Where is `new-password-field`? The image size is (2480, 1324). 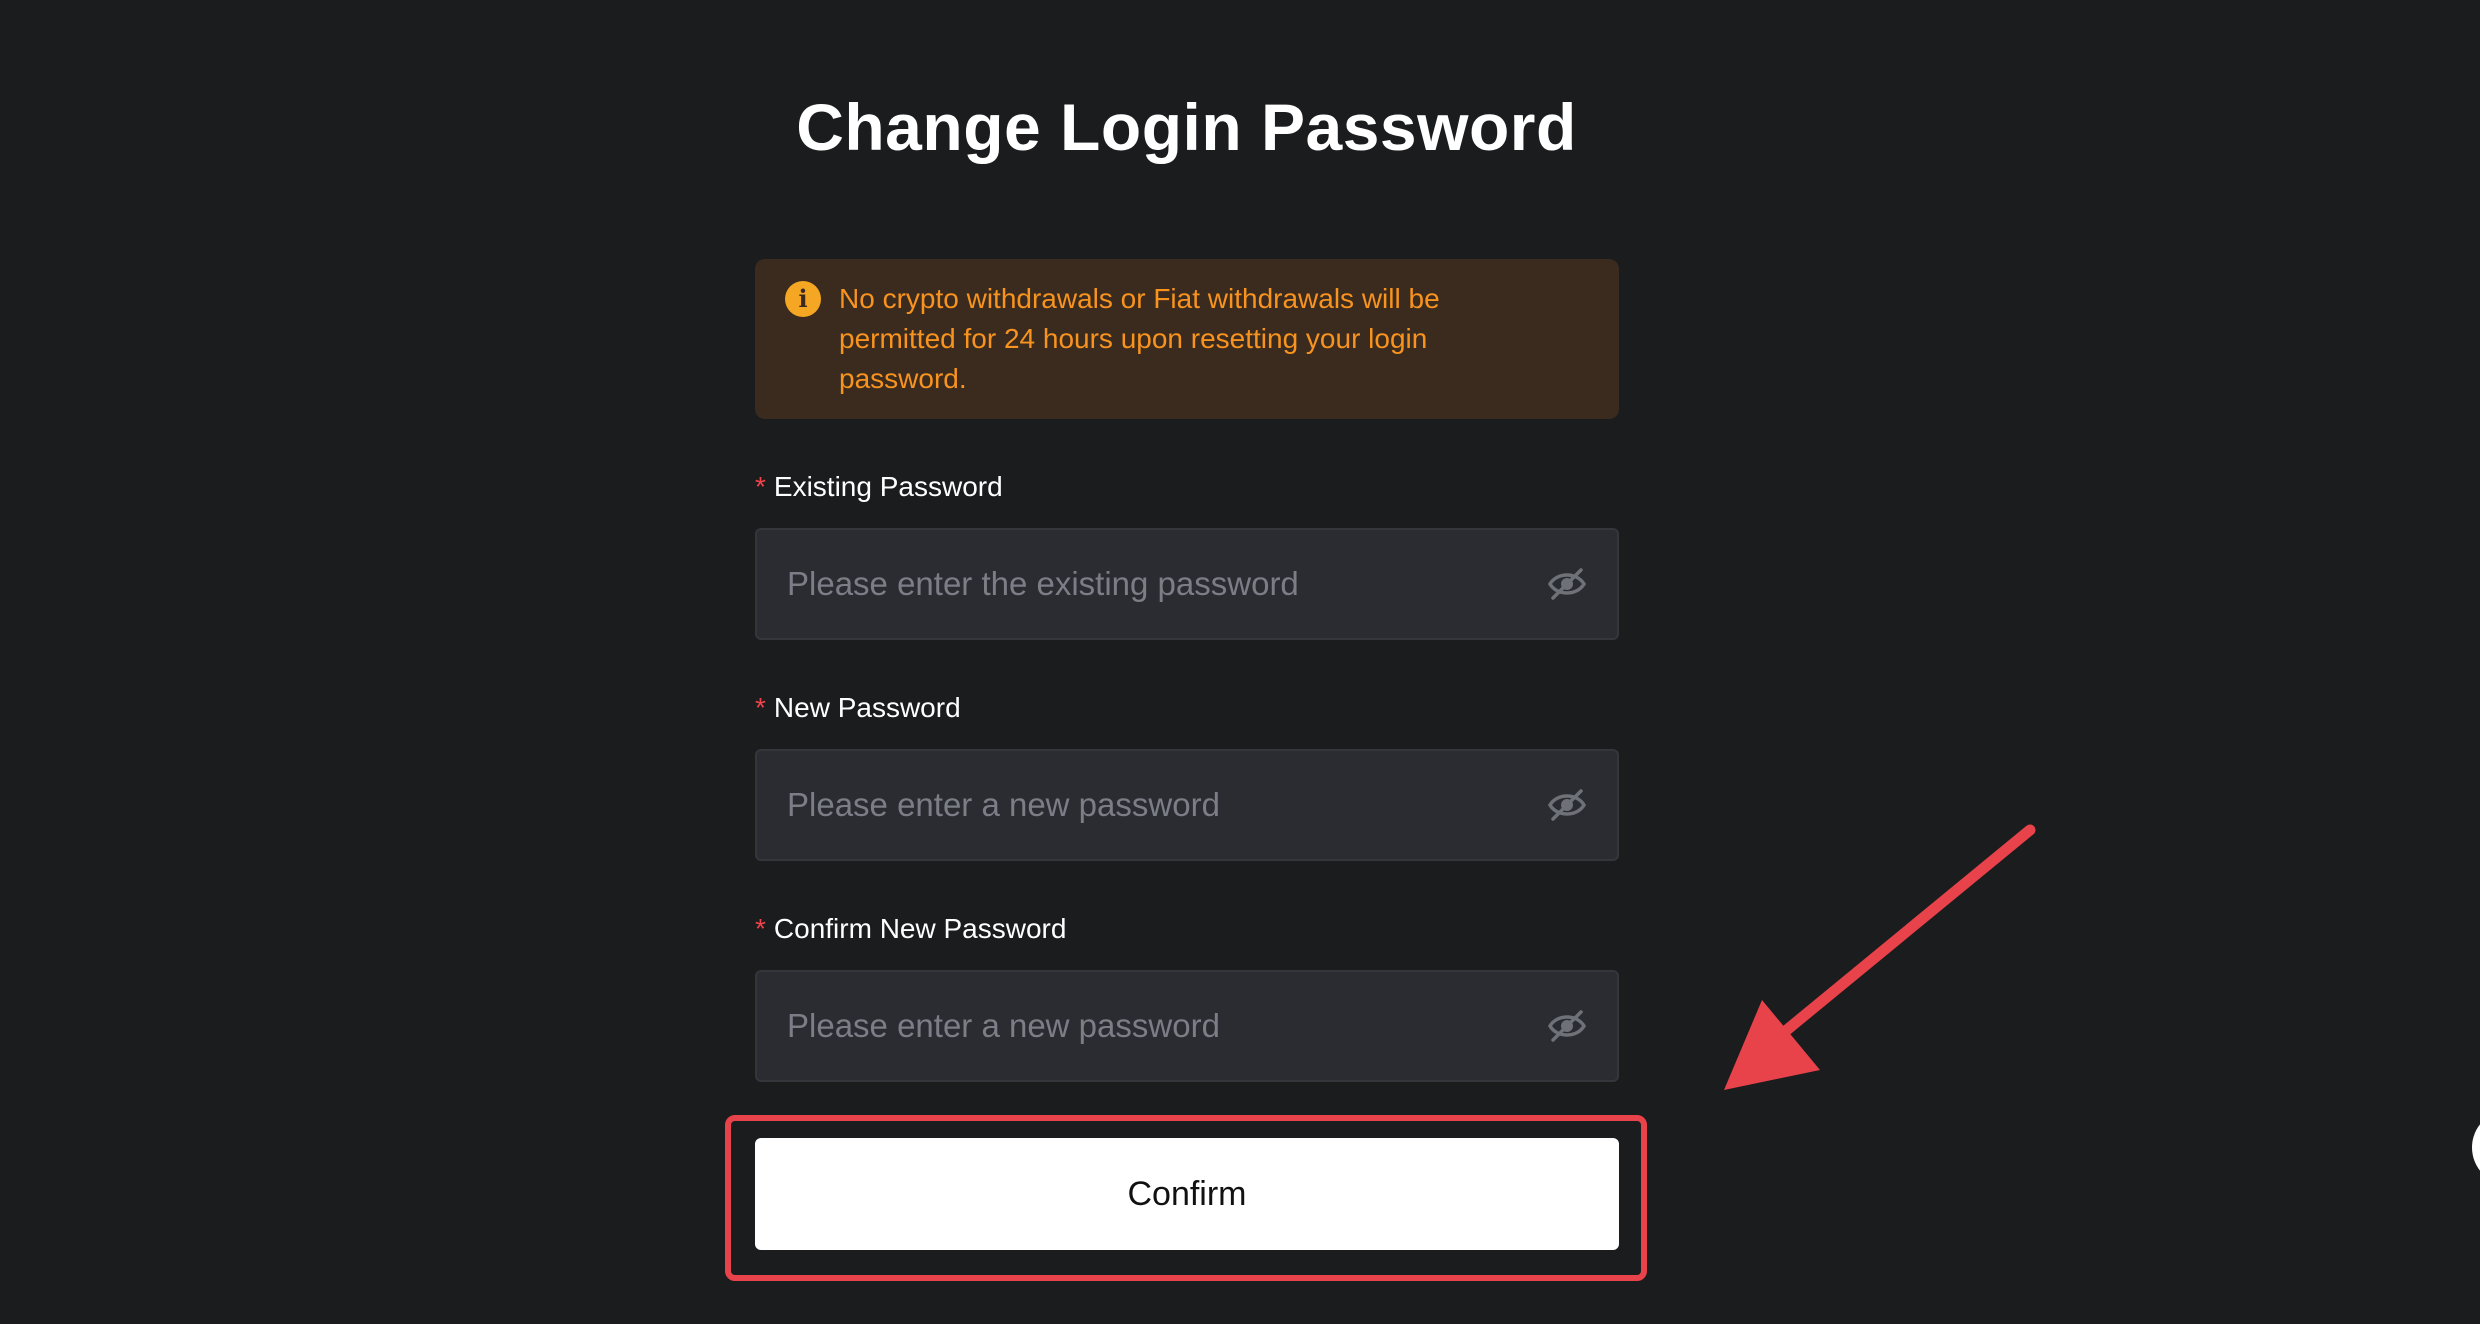
new-password-field is located at coordinates (1187, 805).